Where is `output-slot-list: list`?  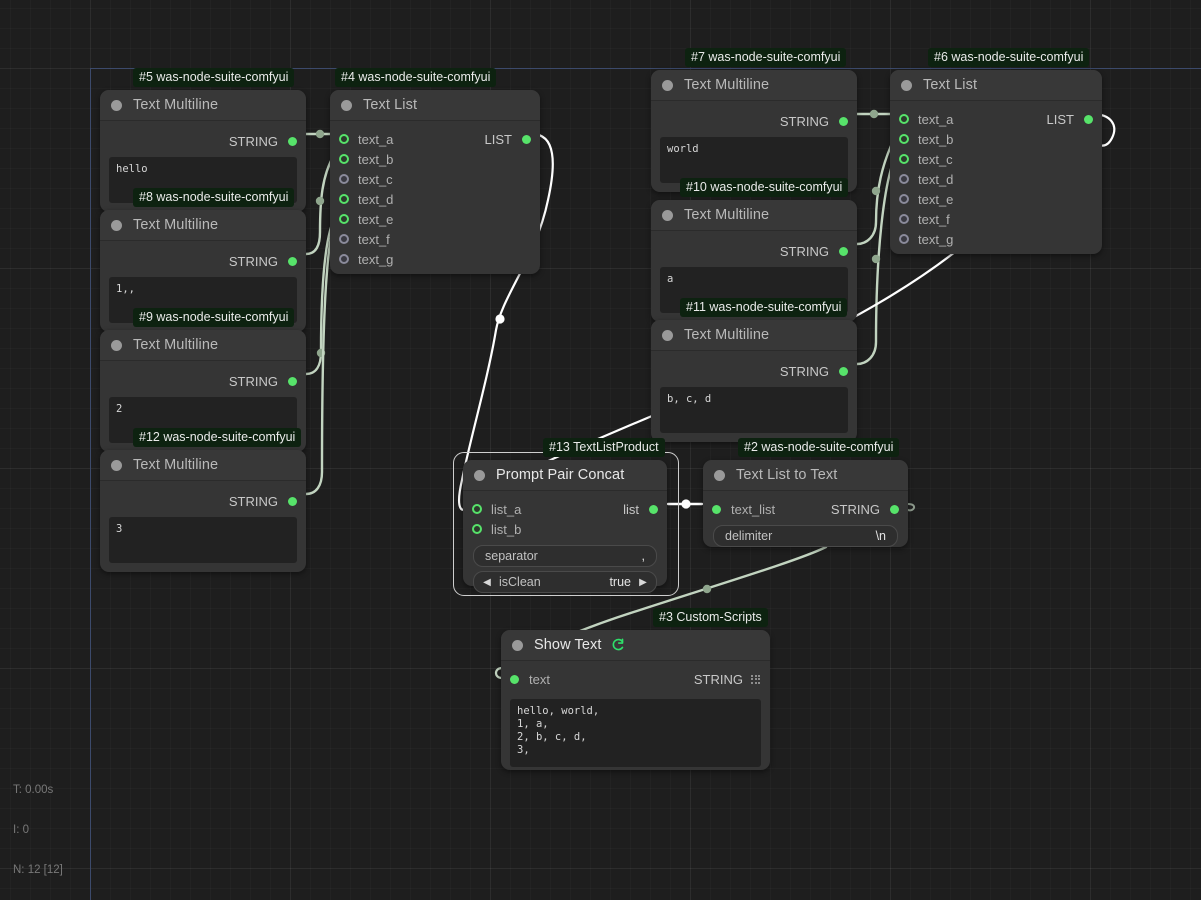 output-slot-list: list is located at coordinates (553, 509).